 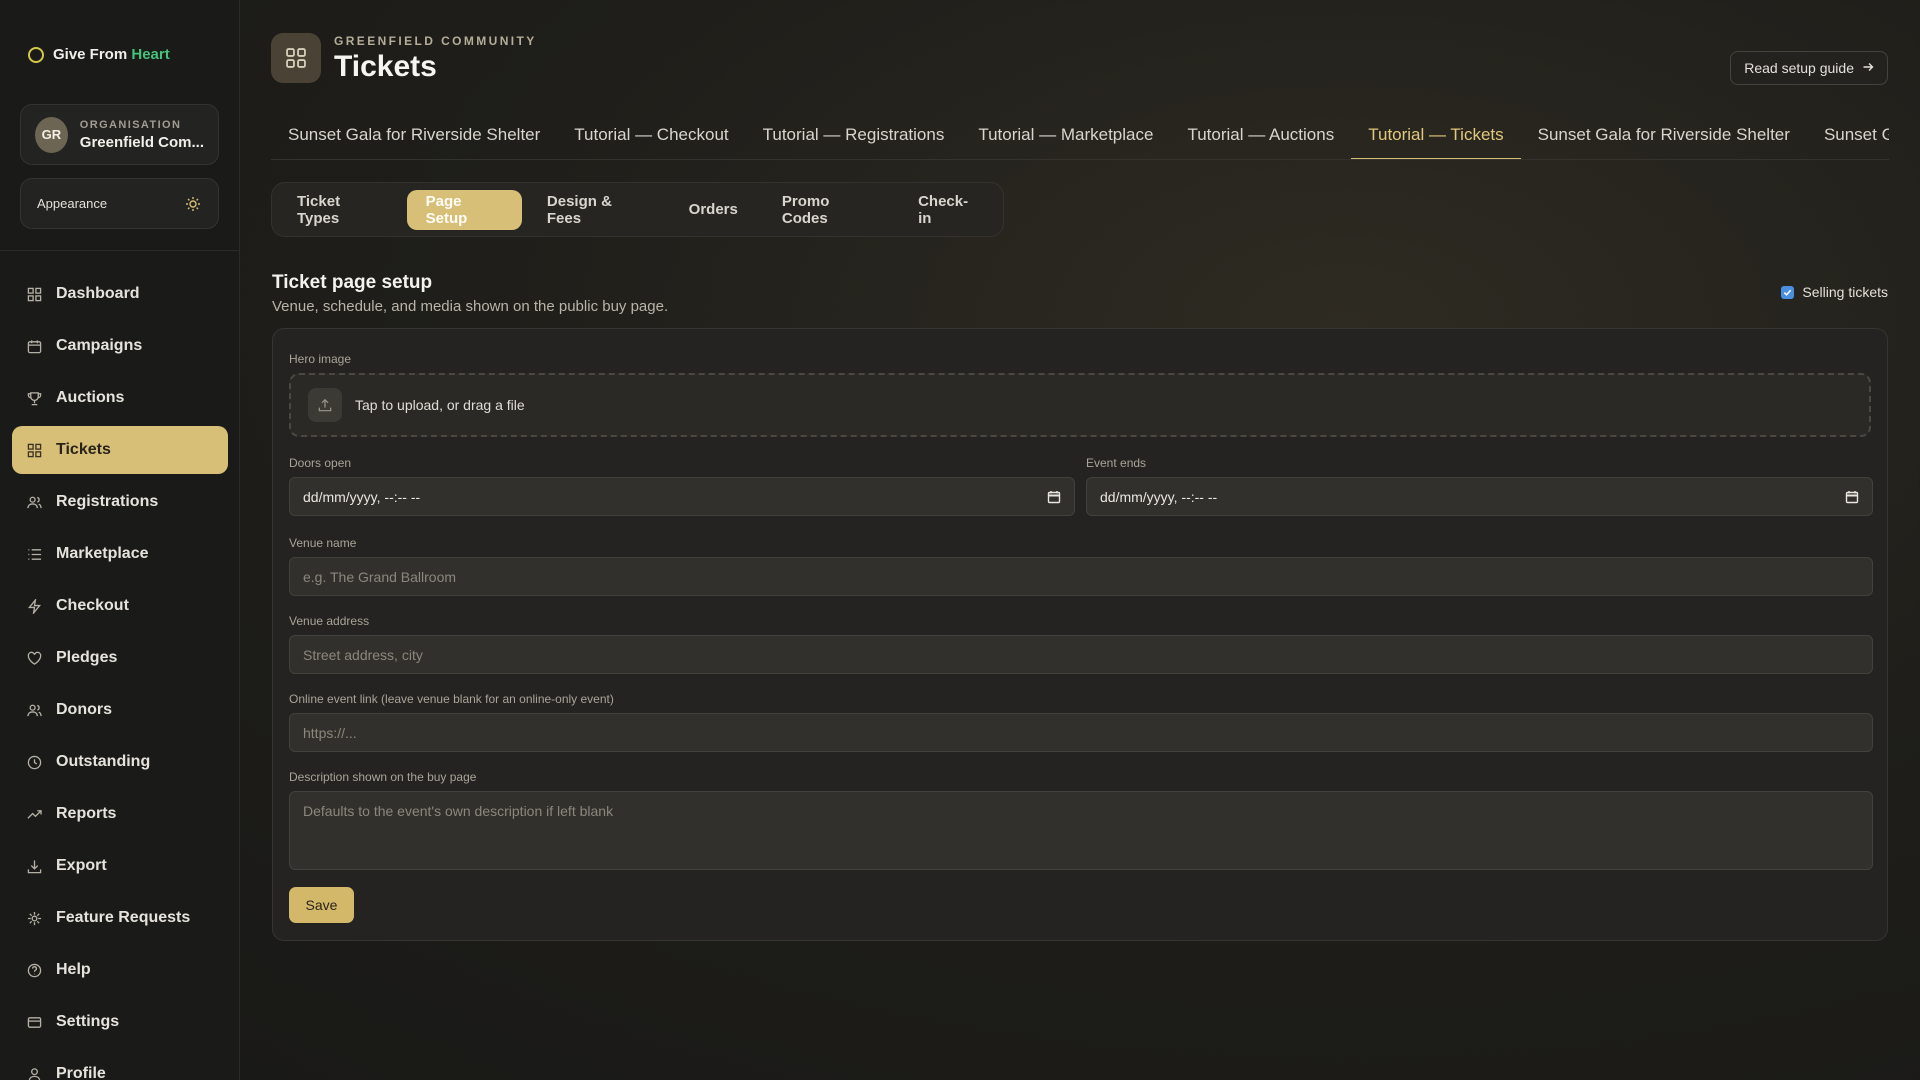 I want to click on selling-tickets-toggle: Selling tickets, so click(x=1834, y=292).